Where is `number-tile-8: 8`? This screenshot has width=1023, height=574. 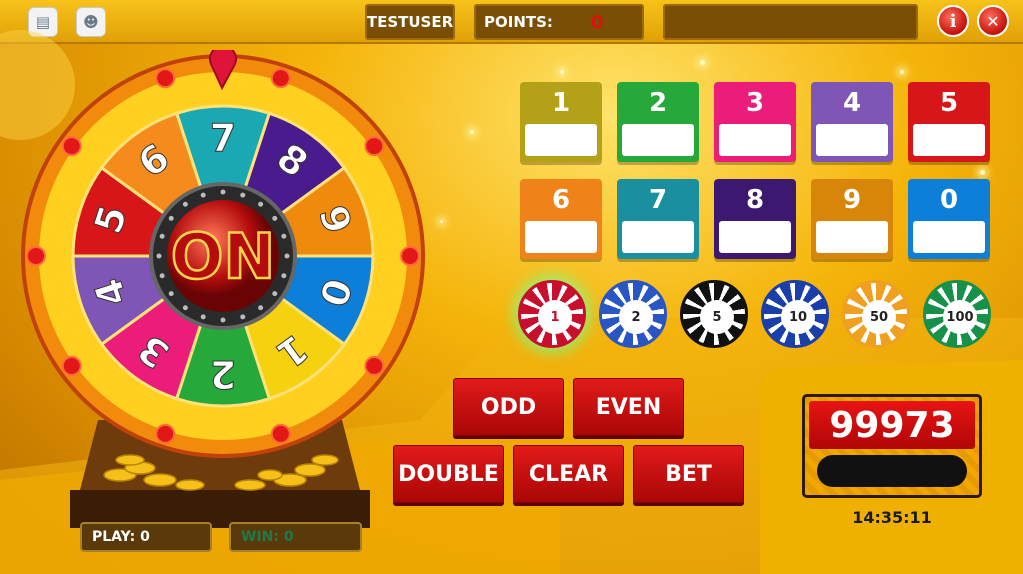
number-tile-8: 8 is located at coordinates (755, 219).